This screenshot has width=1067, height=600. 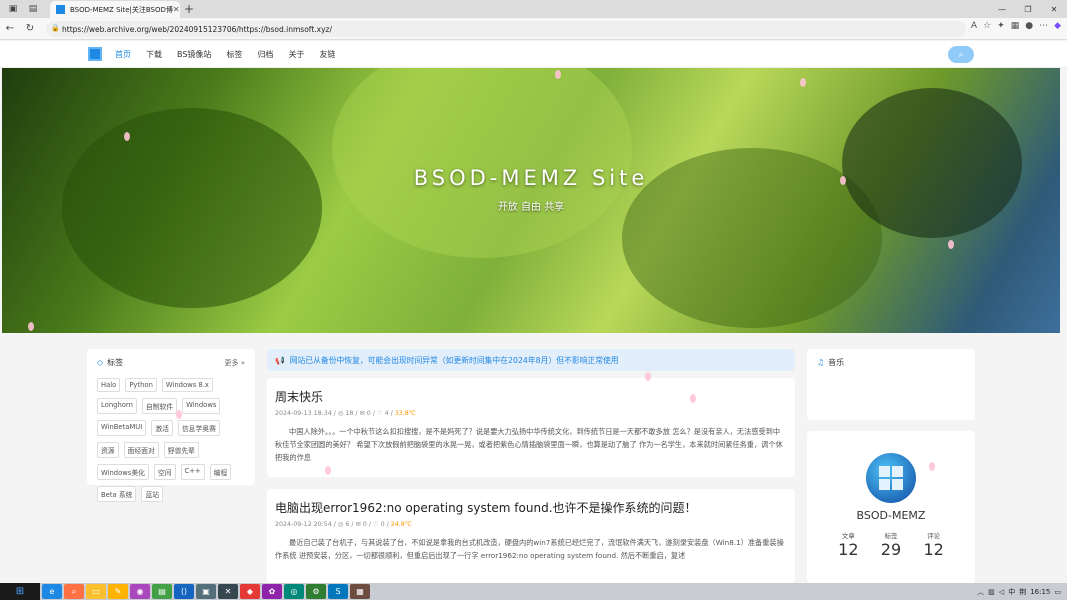 I want to click on nav-about: 关于, so click(x=296, y=54).